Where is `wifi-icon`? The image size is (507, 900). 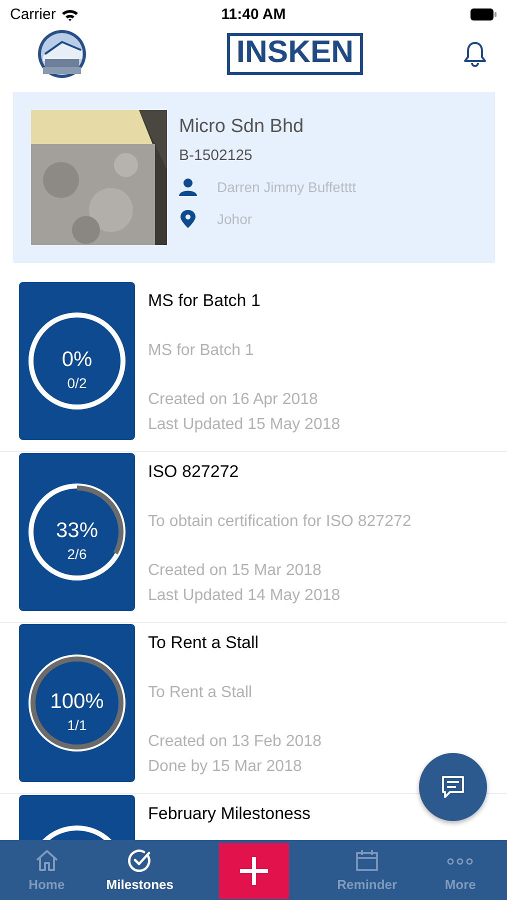 wifi-icon is located at coordinates (69, 14).